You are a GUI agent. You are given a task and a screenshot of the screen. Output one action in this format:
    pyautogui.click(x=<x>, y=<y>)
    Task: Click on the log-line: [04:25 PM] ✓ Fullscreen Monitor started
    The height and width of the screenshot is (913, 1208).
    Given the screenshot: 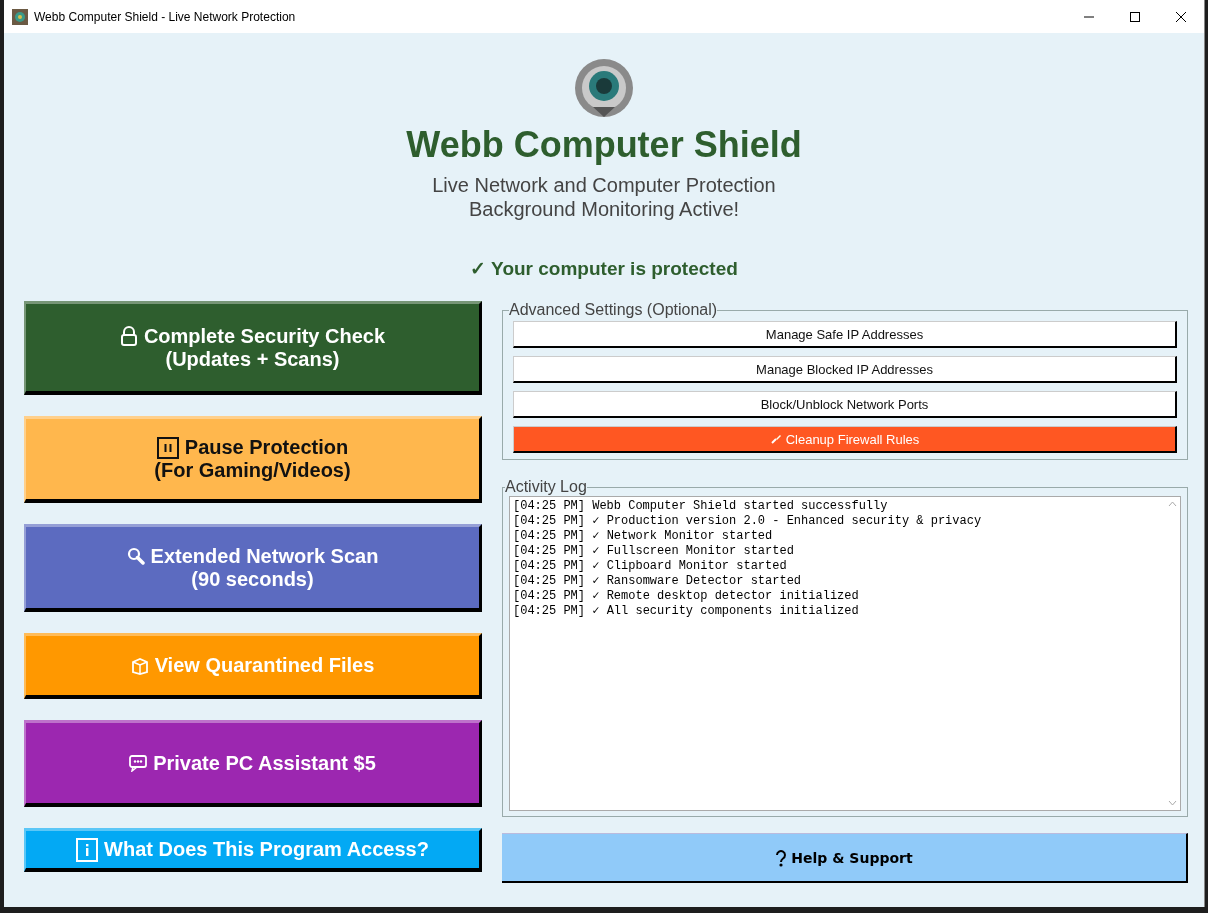 What is the action you would take?
    pyautogui.click(x=654, y=551)
    